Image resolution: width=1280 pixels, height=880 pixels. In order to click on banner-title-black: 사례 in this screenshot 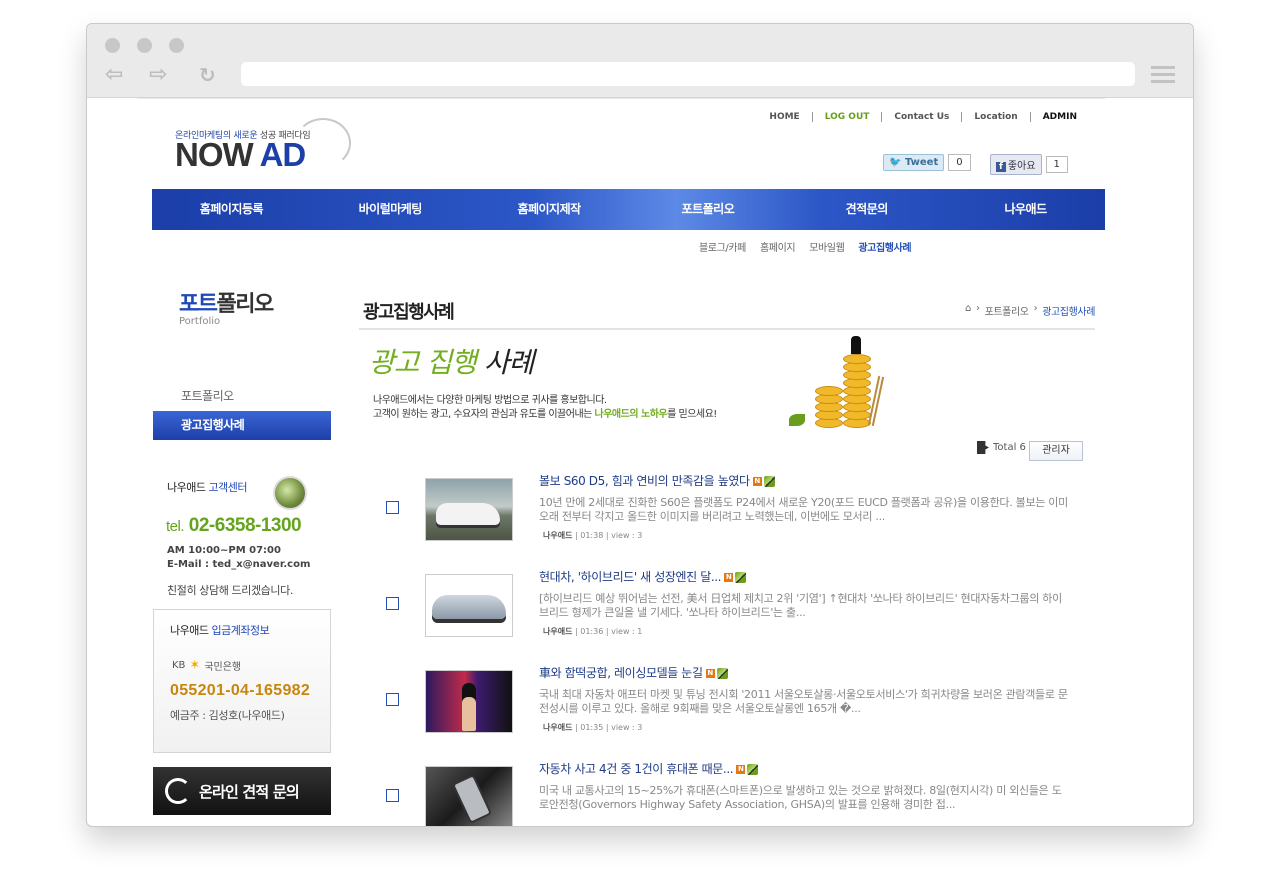, I will do `click(505, 362)`.